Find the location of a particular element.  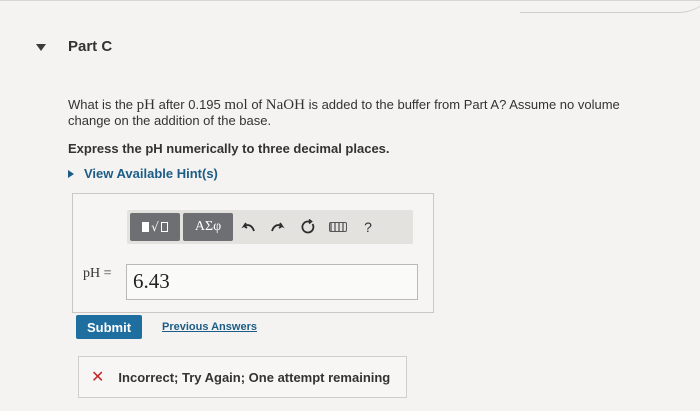

redo-icon is located at coordinates (278, 227).